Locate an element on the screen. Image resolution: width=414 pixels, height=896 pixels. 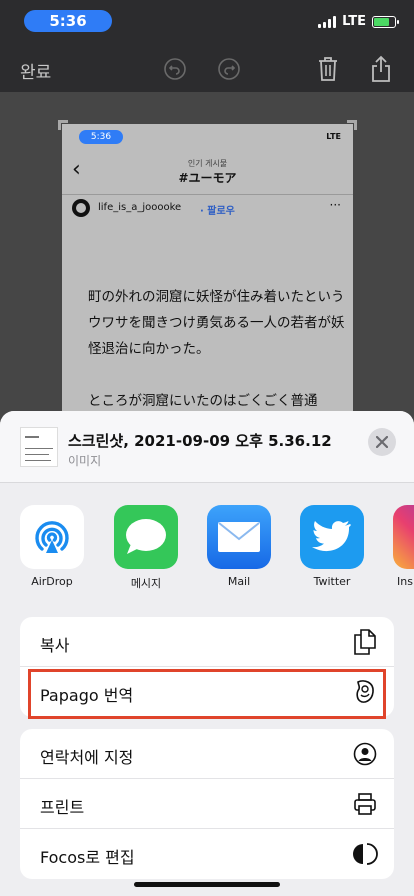
app-row: AirDrop 메시지 Mail Twitter Ins is located at coordinates (207, 542).